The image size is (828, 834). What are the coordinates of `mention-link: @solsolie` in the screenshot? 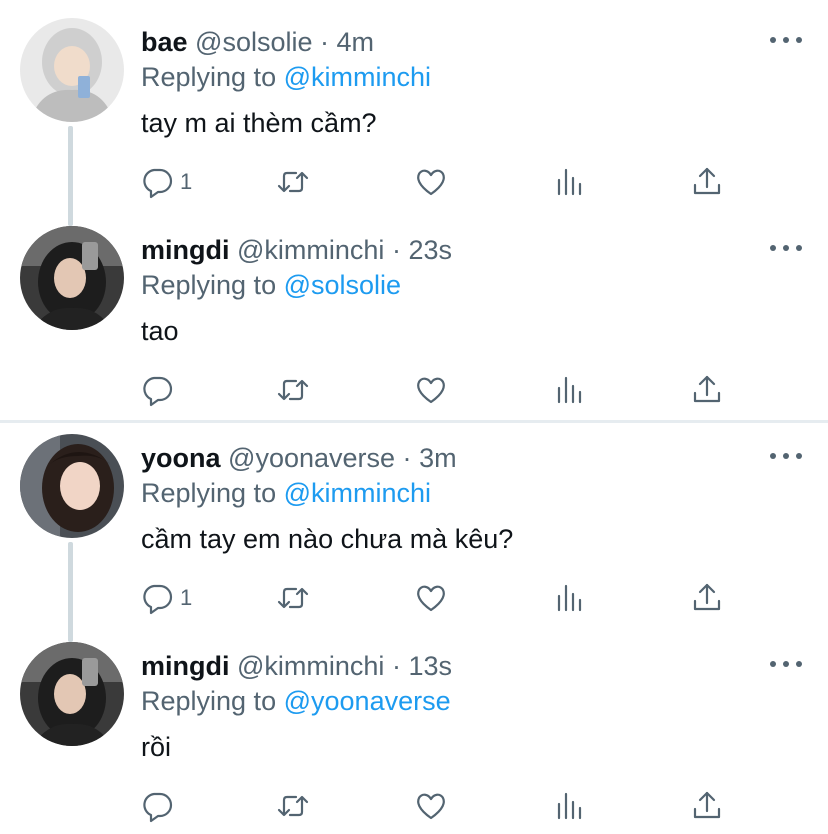 It's located at (342, 285).